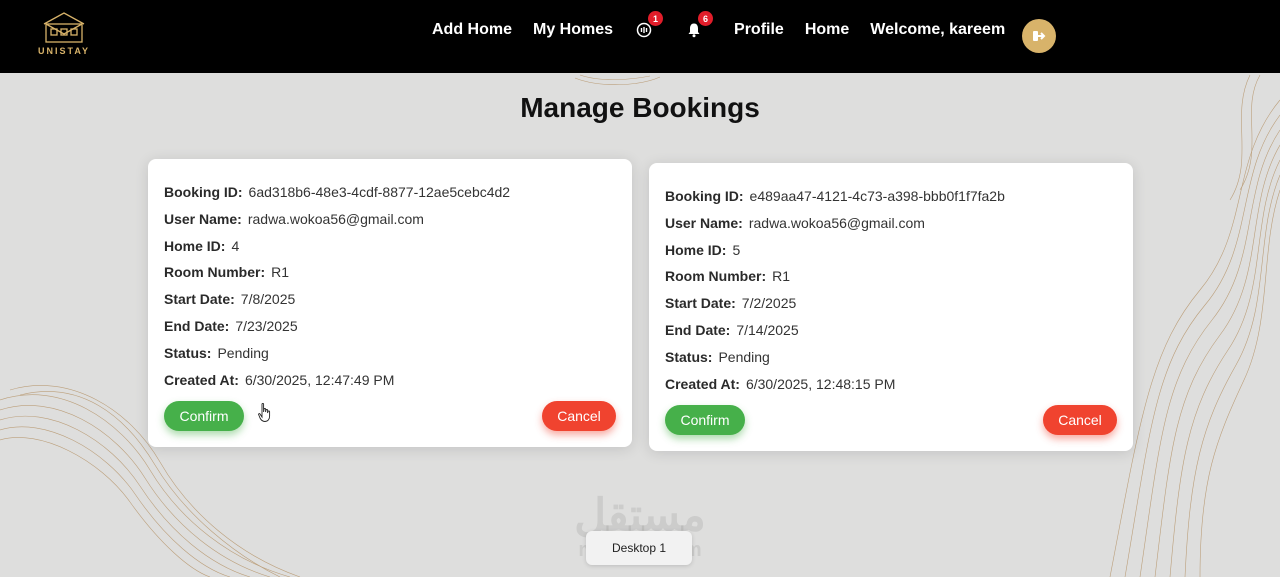  I want to click on home-id-row: Home ID: 5, so click(891, 254).